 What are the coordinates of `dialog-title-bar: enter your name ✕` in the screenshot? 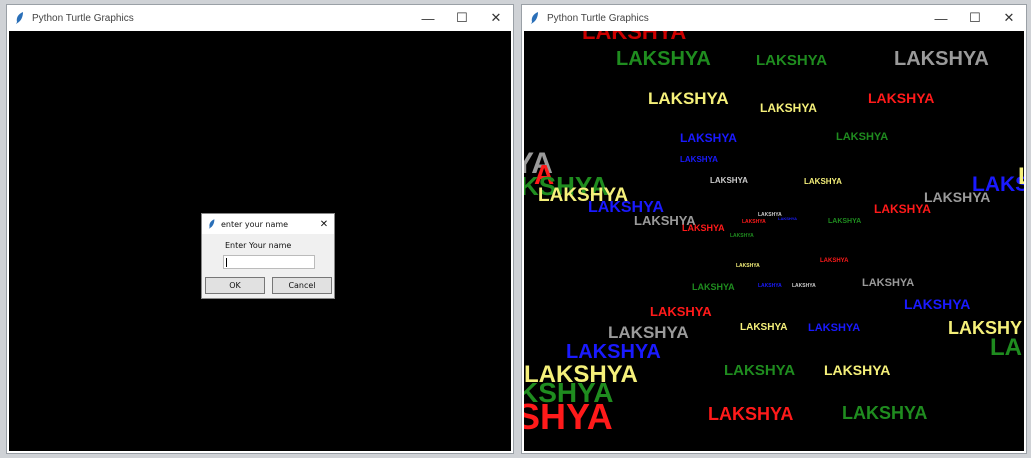 It's located at (268, 224).